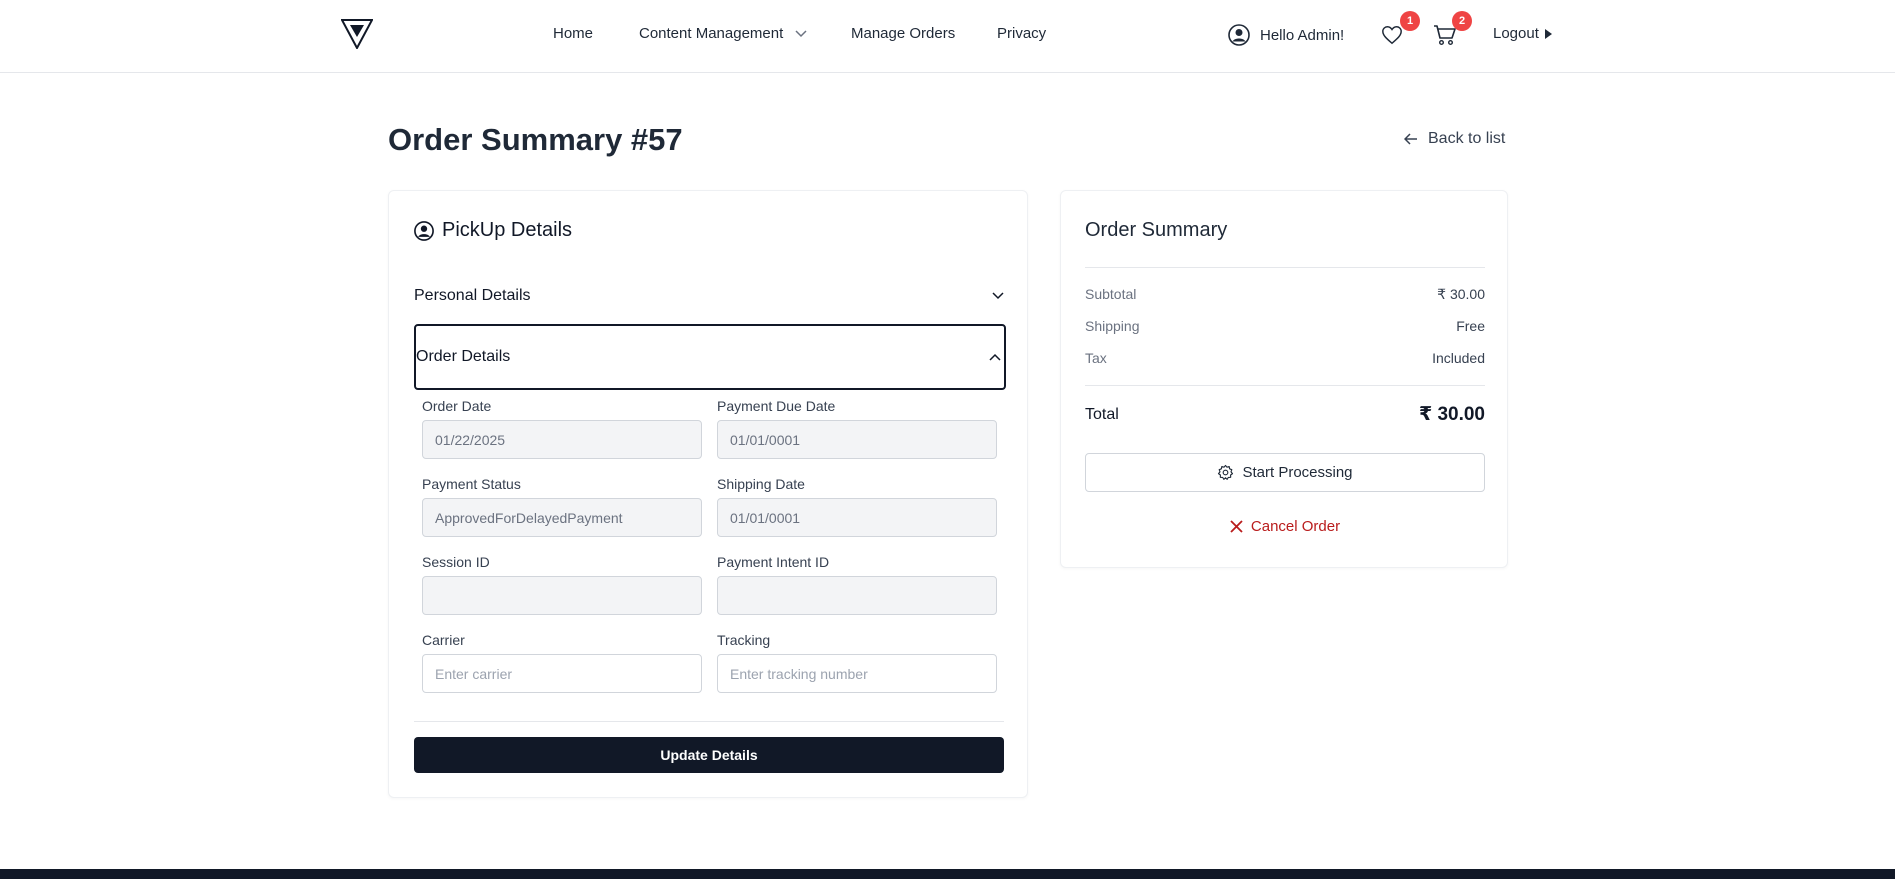 The height and width of the screenshot is (879, 1895). What do you see at coordinates (1236, 526) in the screenshot?
I see `close-icon` at bounding box center [1236, 526].